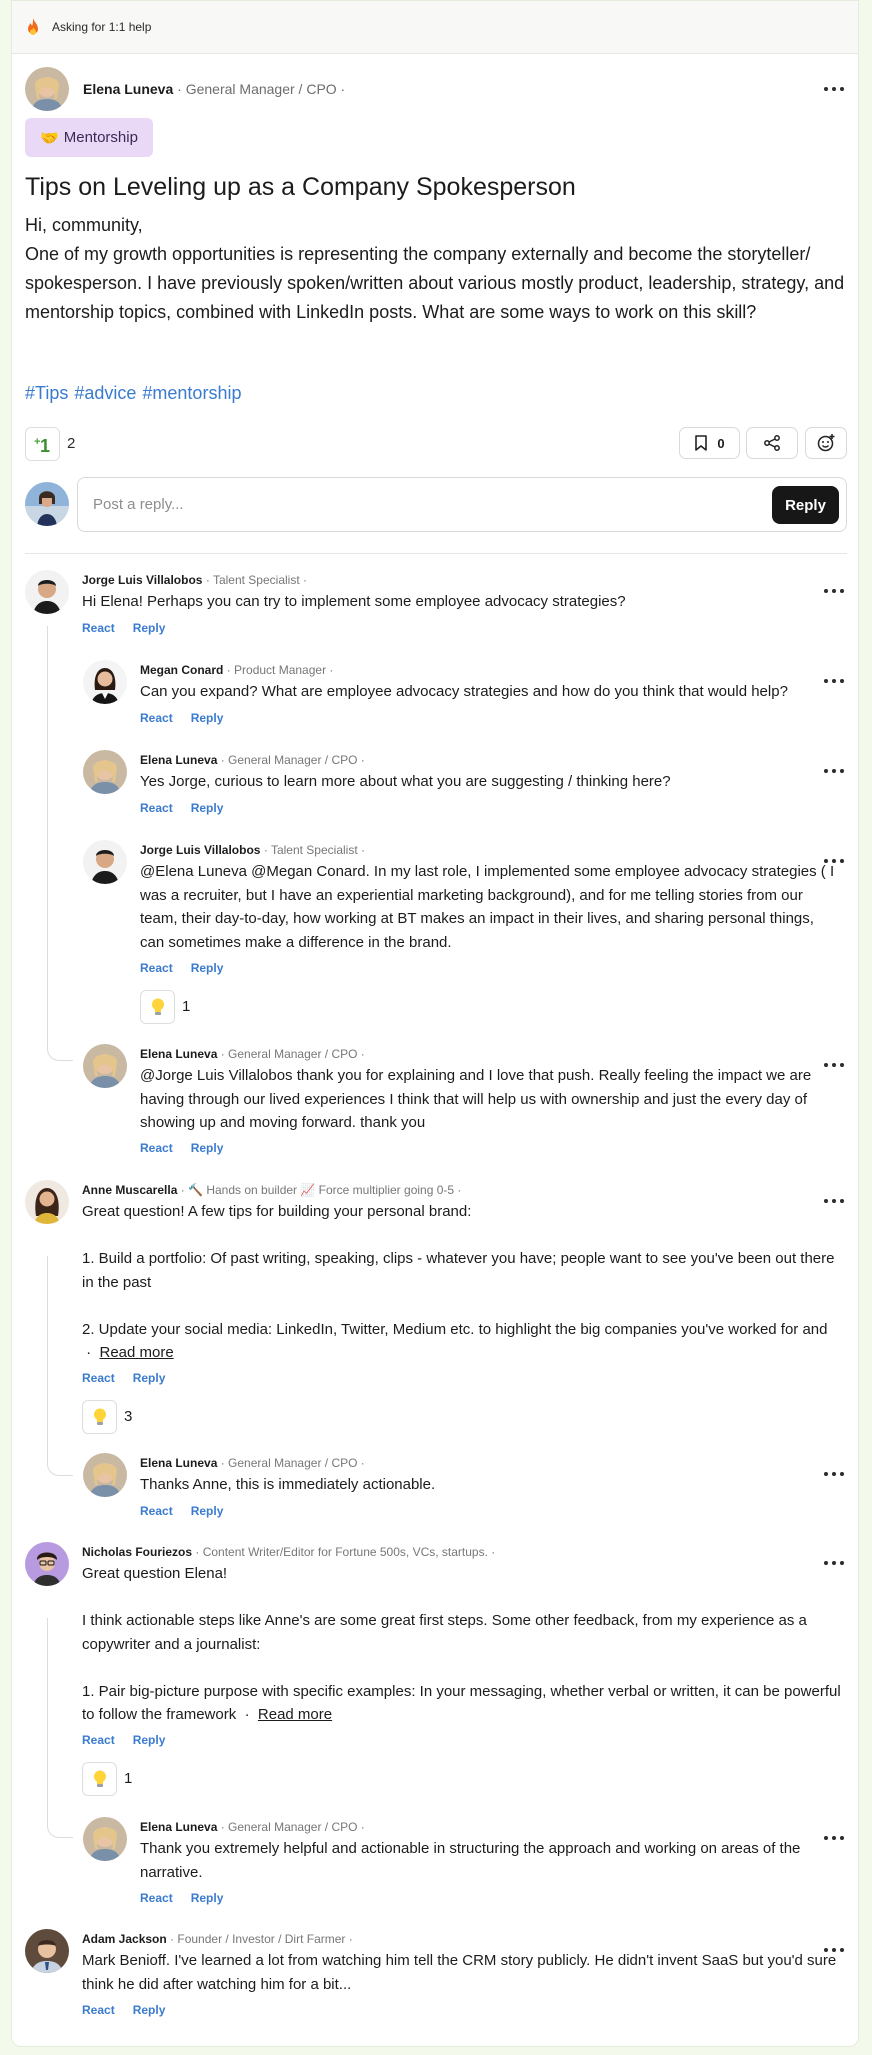 This screenshot has height=2055, width=872. Describe the element at coordinates (252, 1463) in the screenshot. I see `comment-header: Elena Luneva · General Manager / CPO ·` at that location.